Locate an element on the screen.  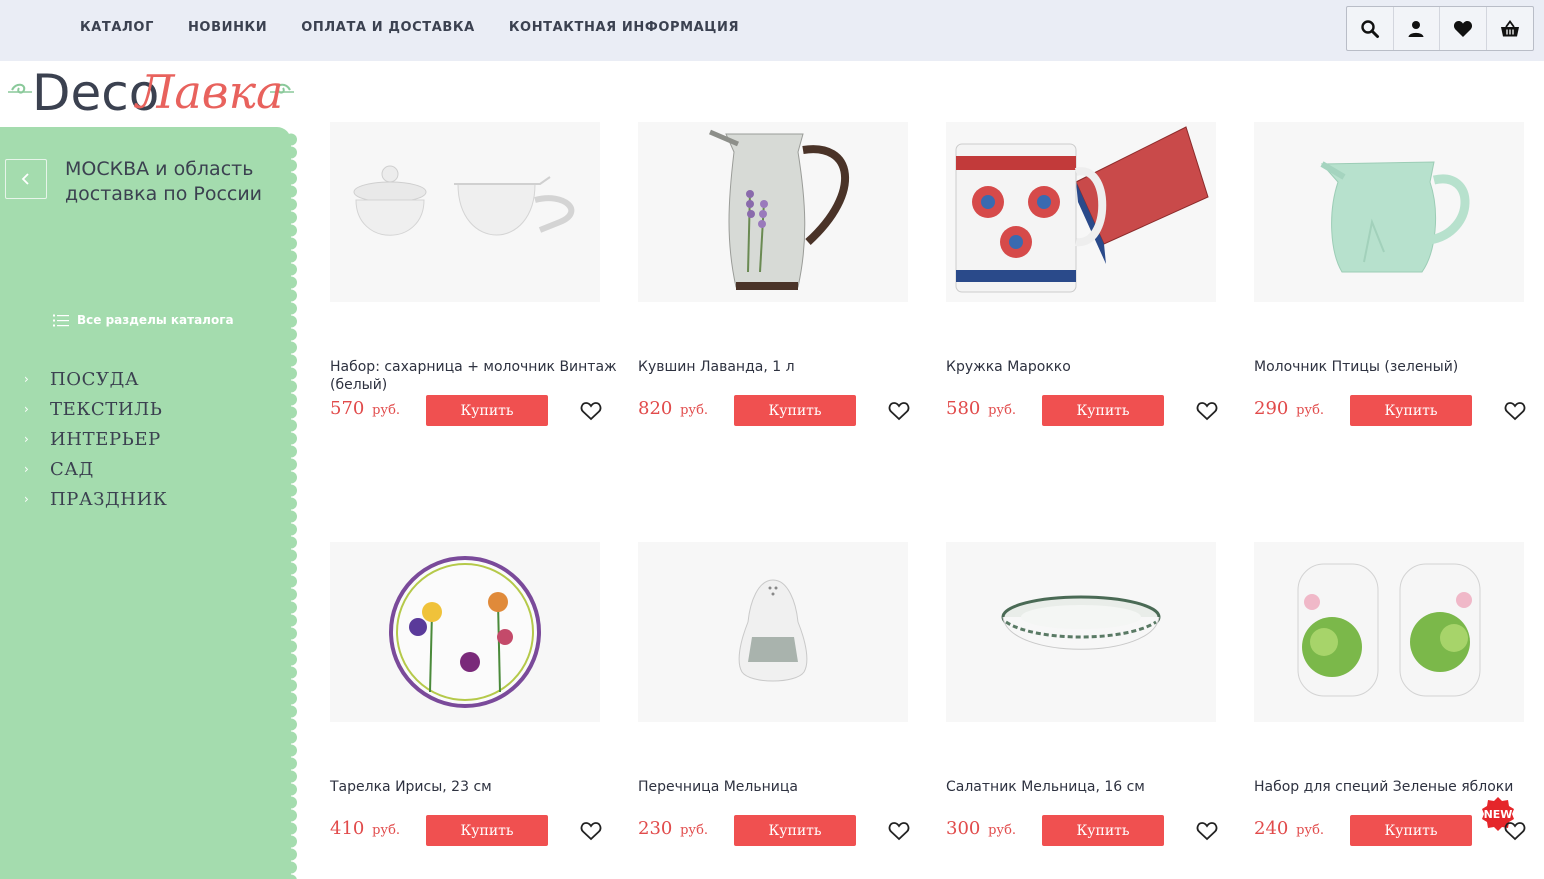
category-item-interior: › ИНТЕРЬЕР is located at coordinates (95, 439).